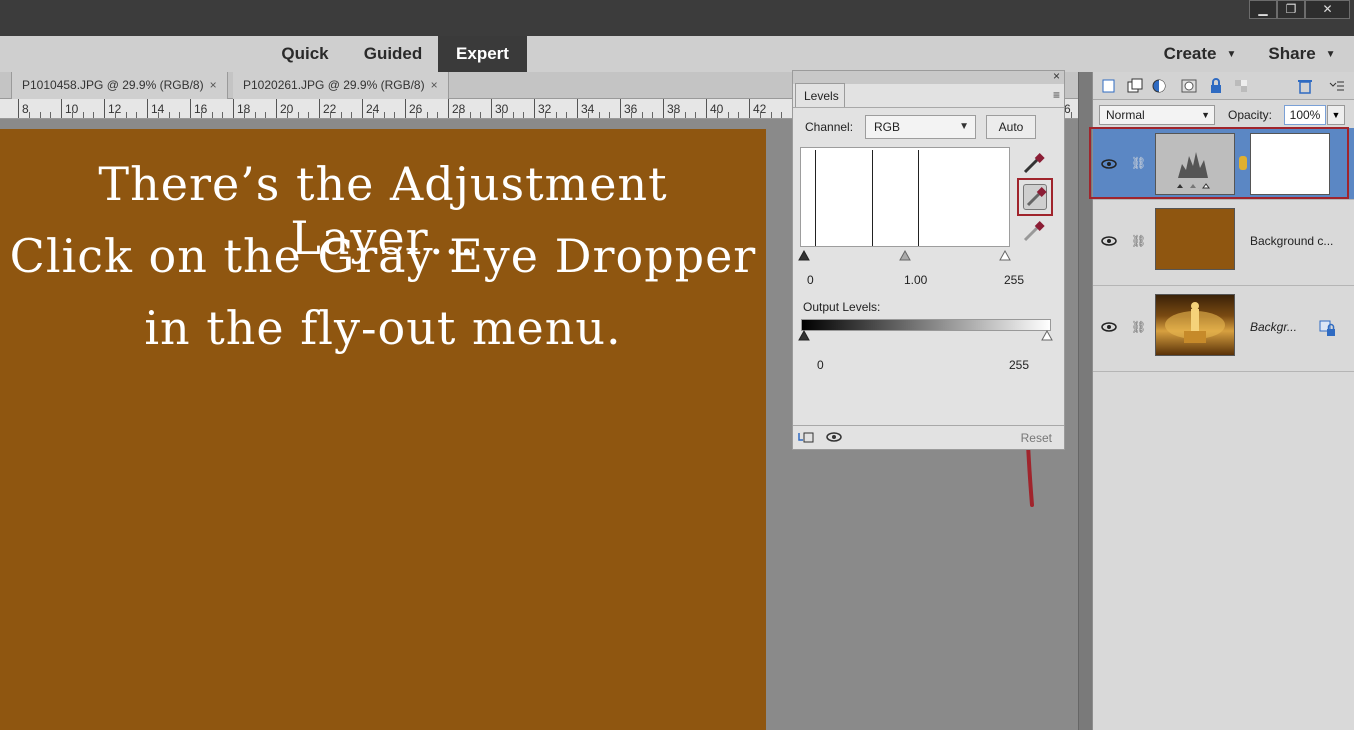  Describe the element at coordinates (1125, 115) in the screenshot. I see `blend-mode-value: Normal` at that location.